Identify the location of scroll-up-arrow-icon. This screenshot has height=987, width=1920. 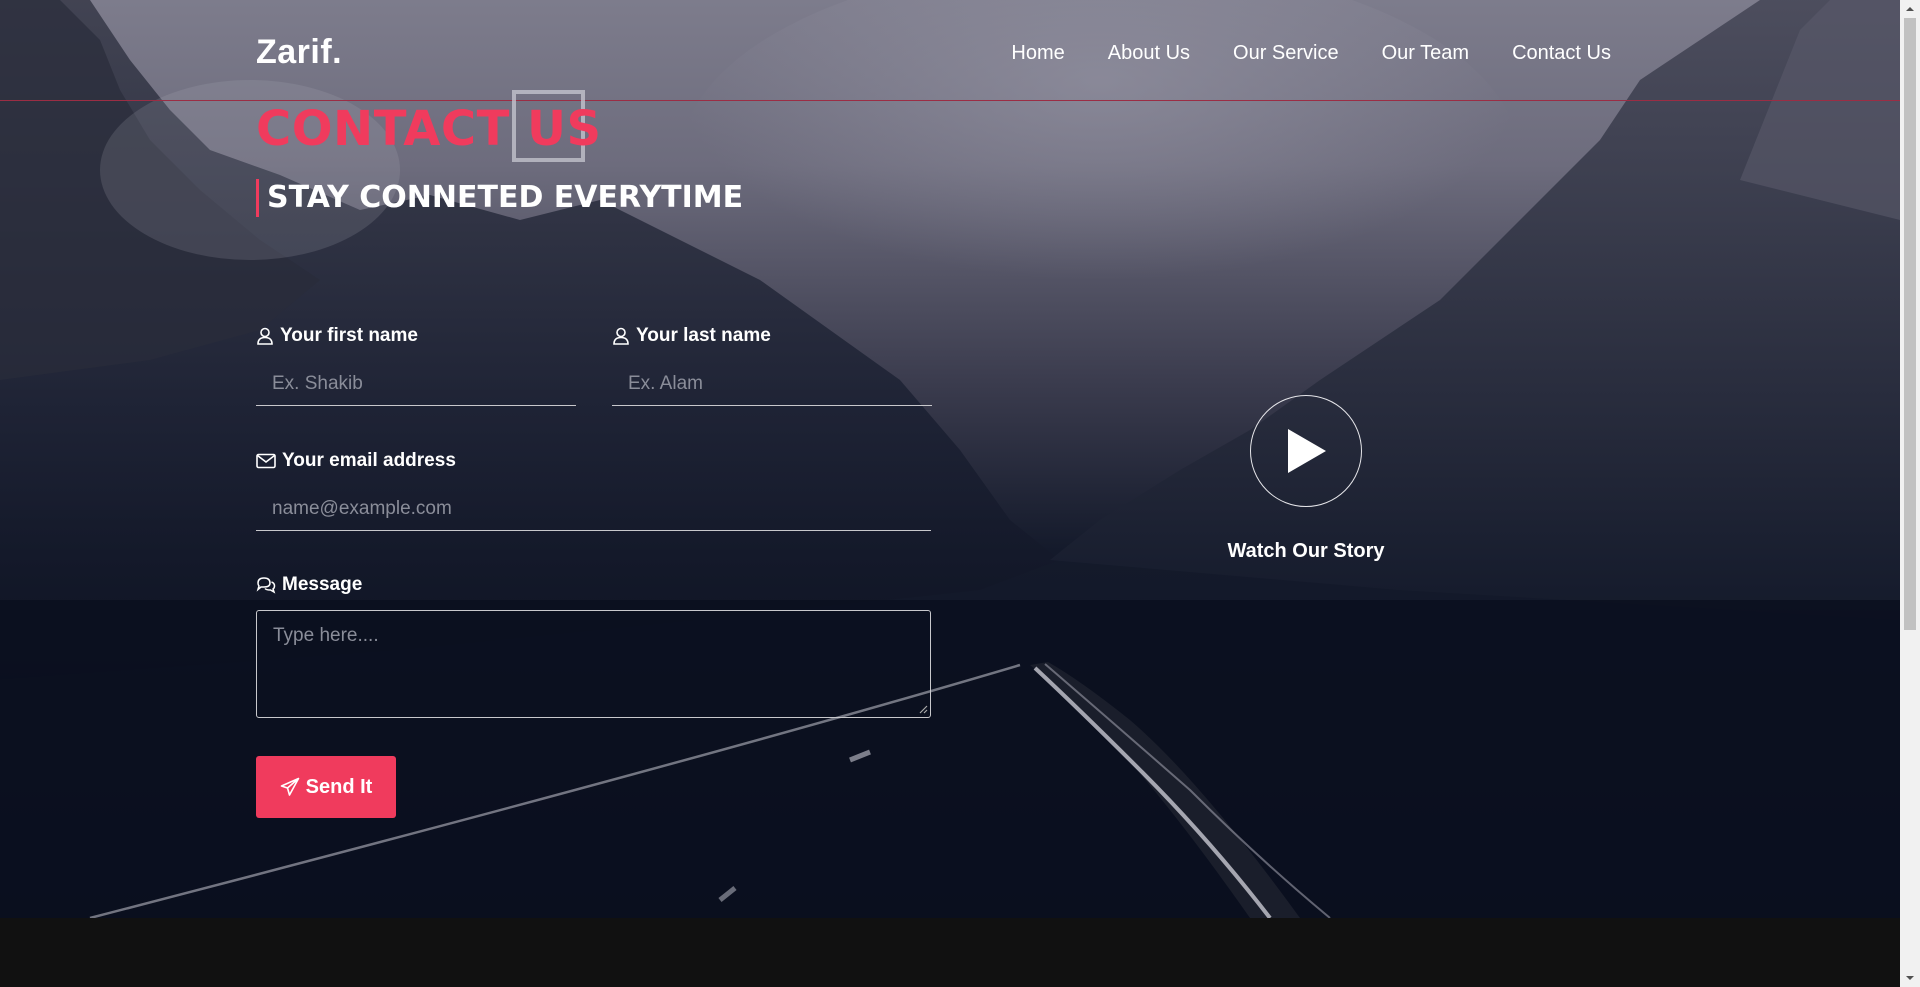
(1910, 9).